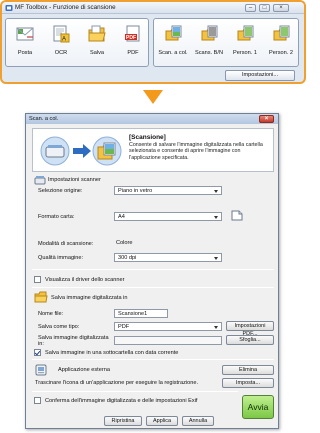 Image resolution: width=320 pixels, height=433 pixels. I want to click on minimize-button: –, so click(250, 8).